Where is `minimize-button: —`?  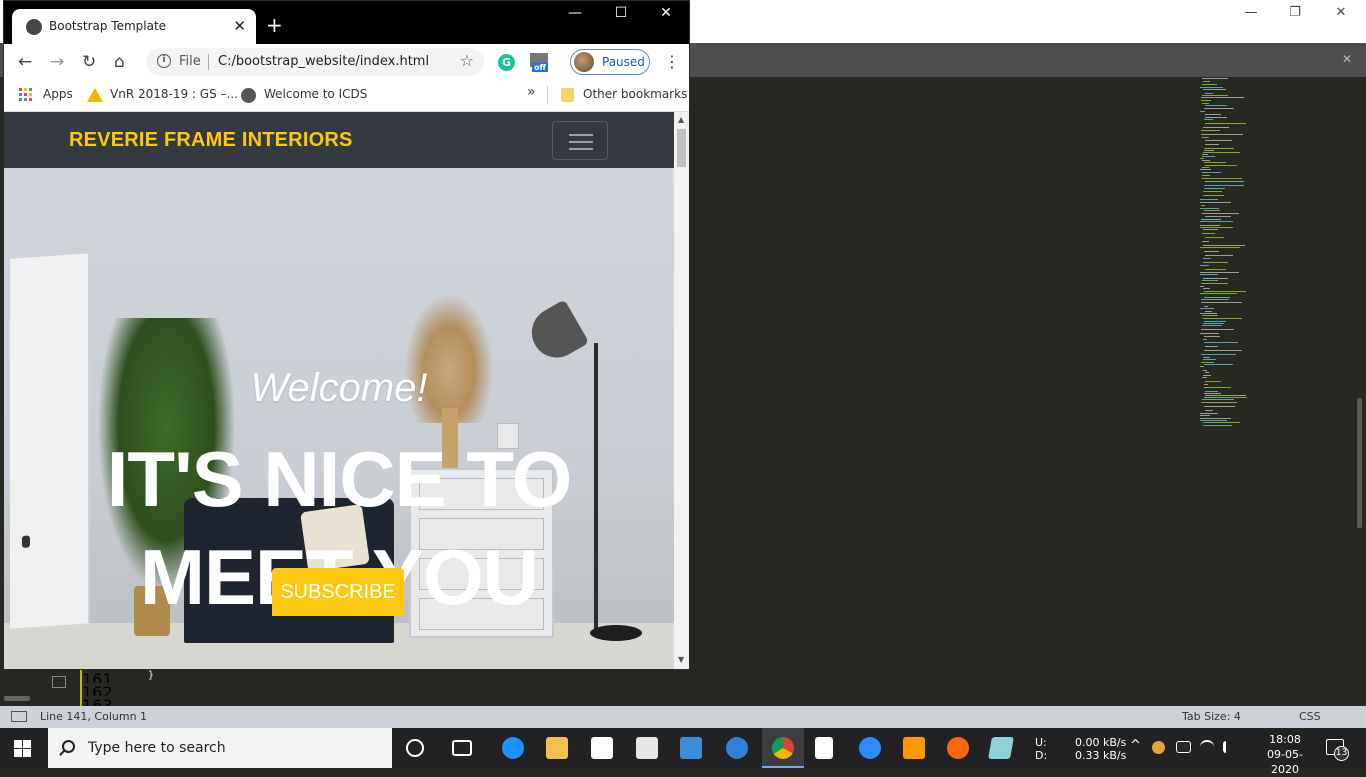
minimize-button: — is located at coordinates (575, 13).